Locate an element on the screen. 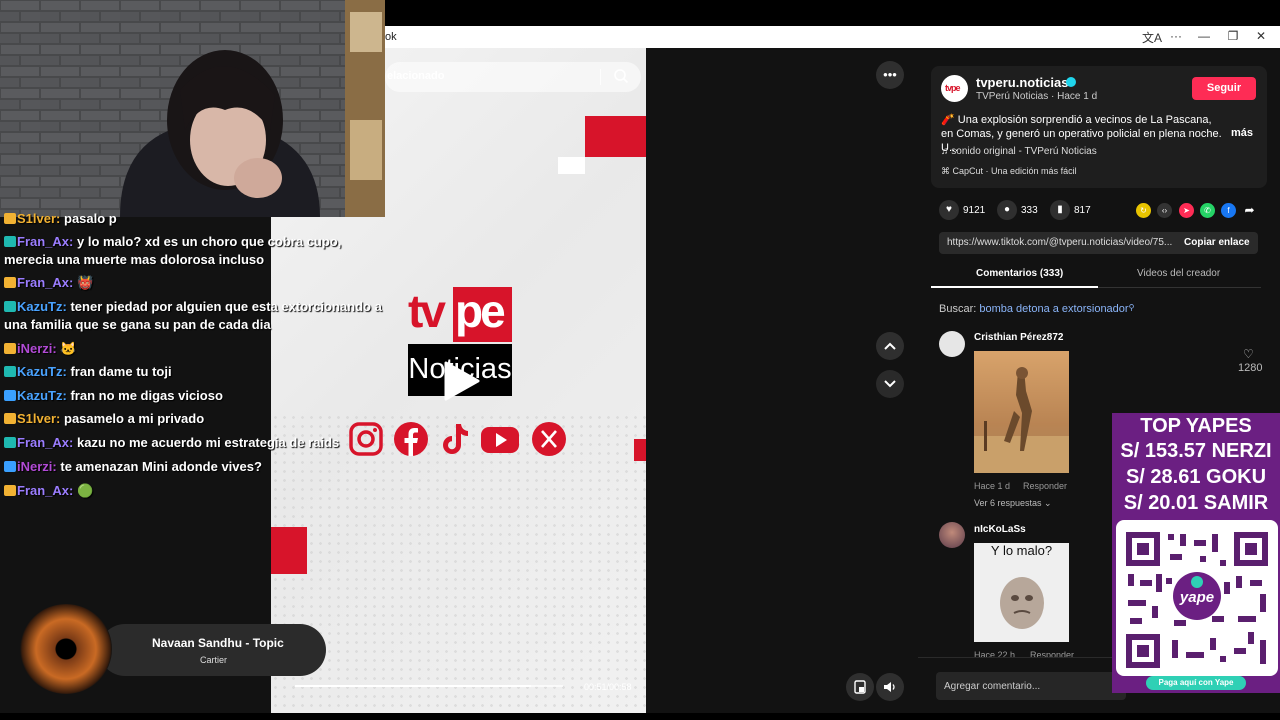 The width and height of the screenshot is (1280, 720). search-suggestion: Buscar: bomba detona a extorsionador⚲ is located at coordinates (1036, 309).